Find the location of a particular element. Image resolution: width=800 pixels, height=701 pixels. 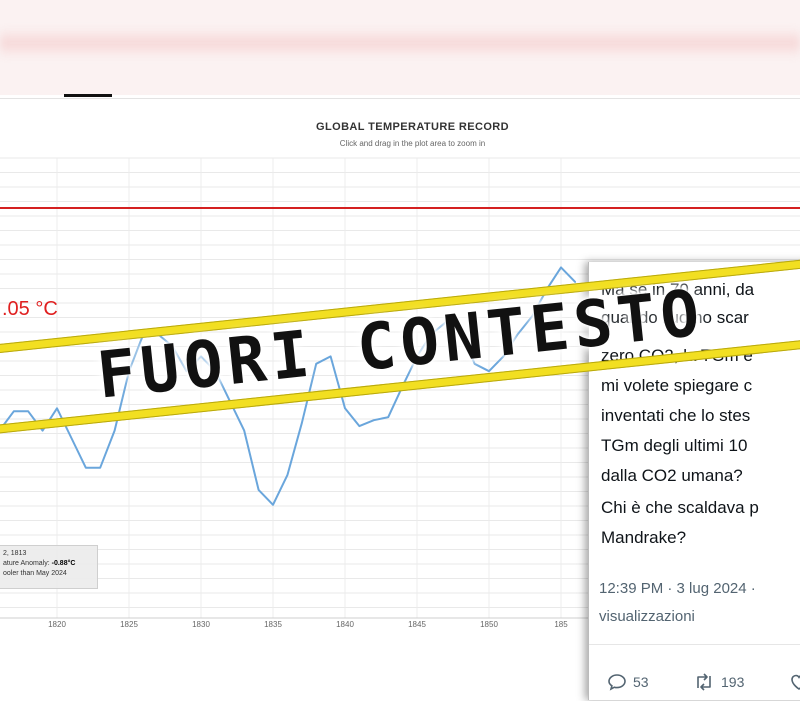

tweet-text-line: Mandrake? is located at coordinates (644, 537).